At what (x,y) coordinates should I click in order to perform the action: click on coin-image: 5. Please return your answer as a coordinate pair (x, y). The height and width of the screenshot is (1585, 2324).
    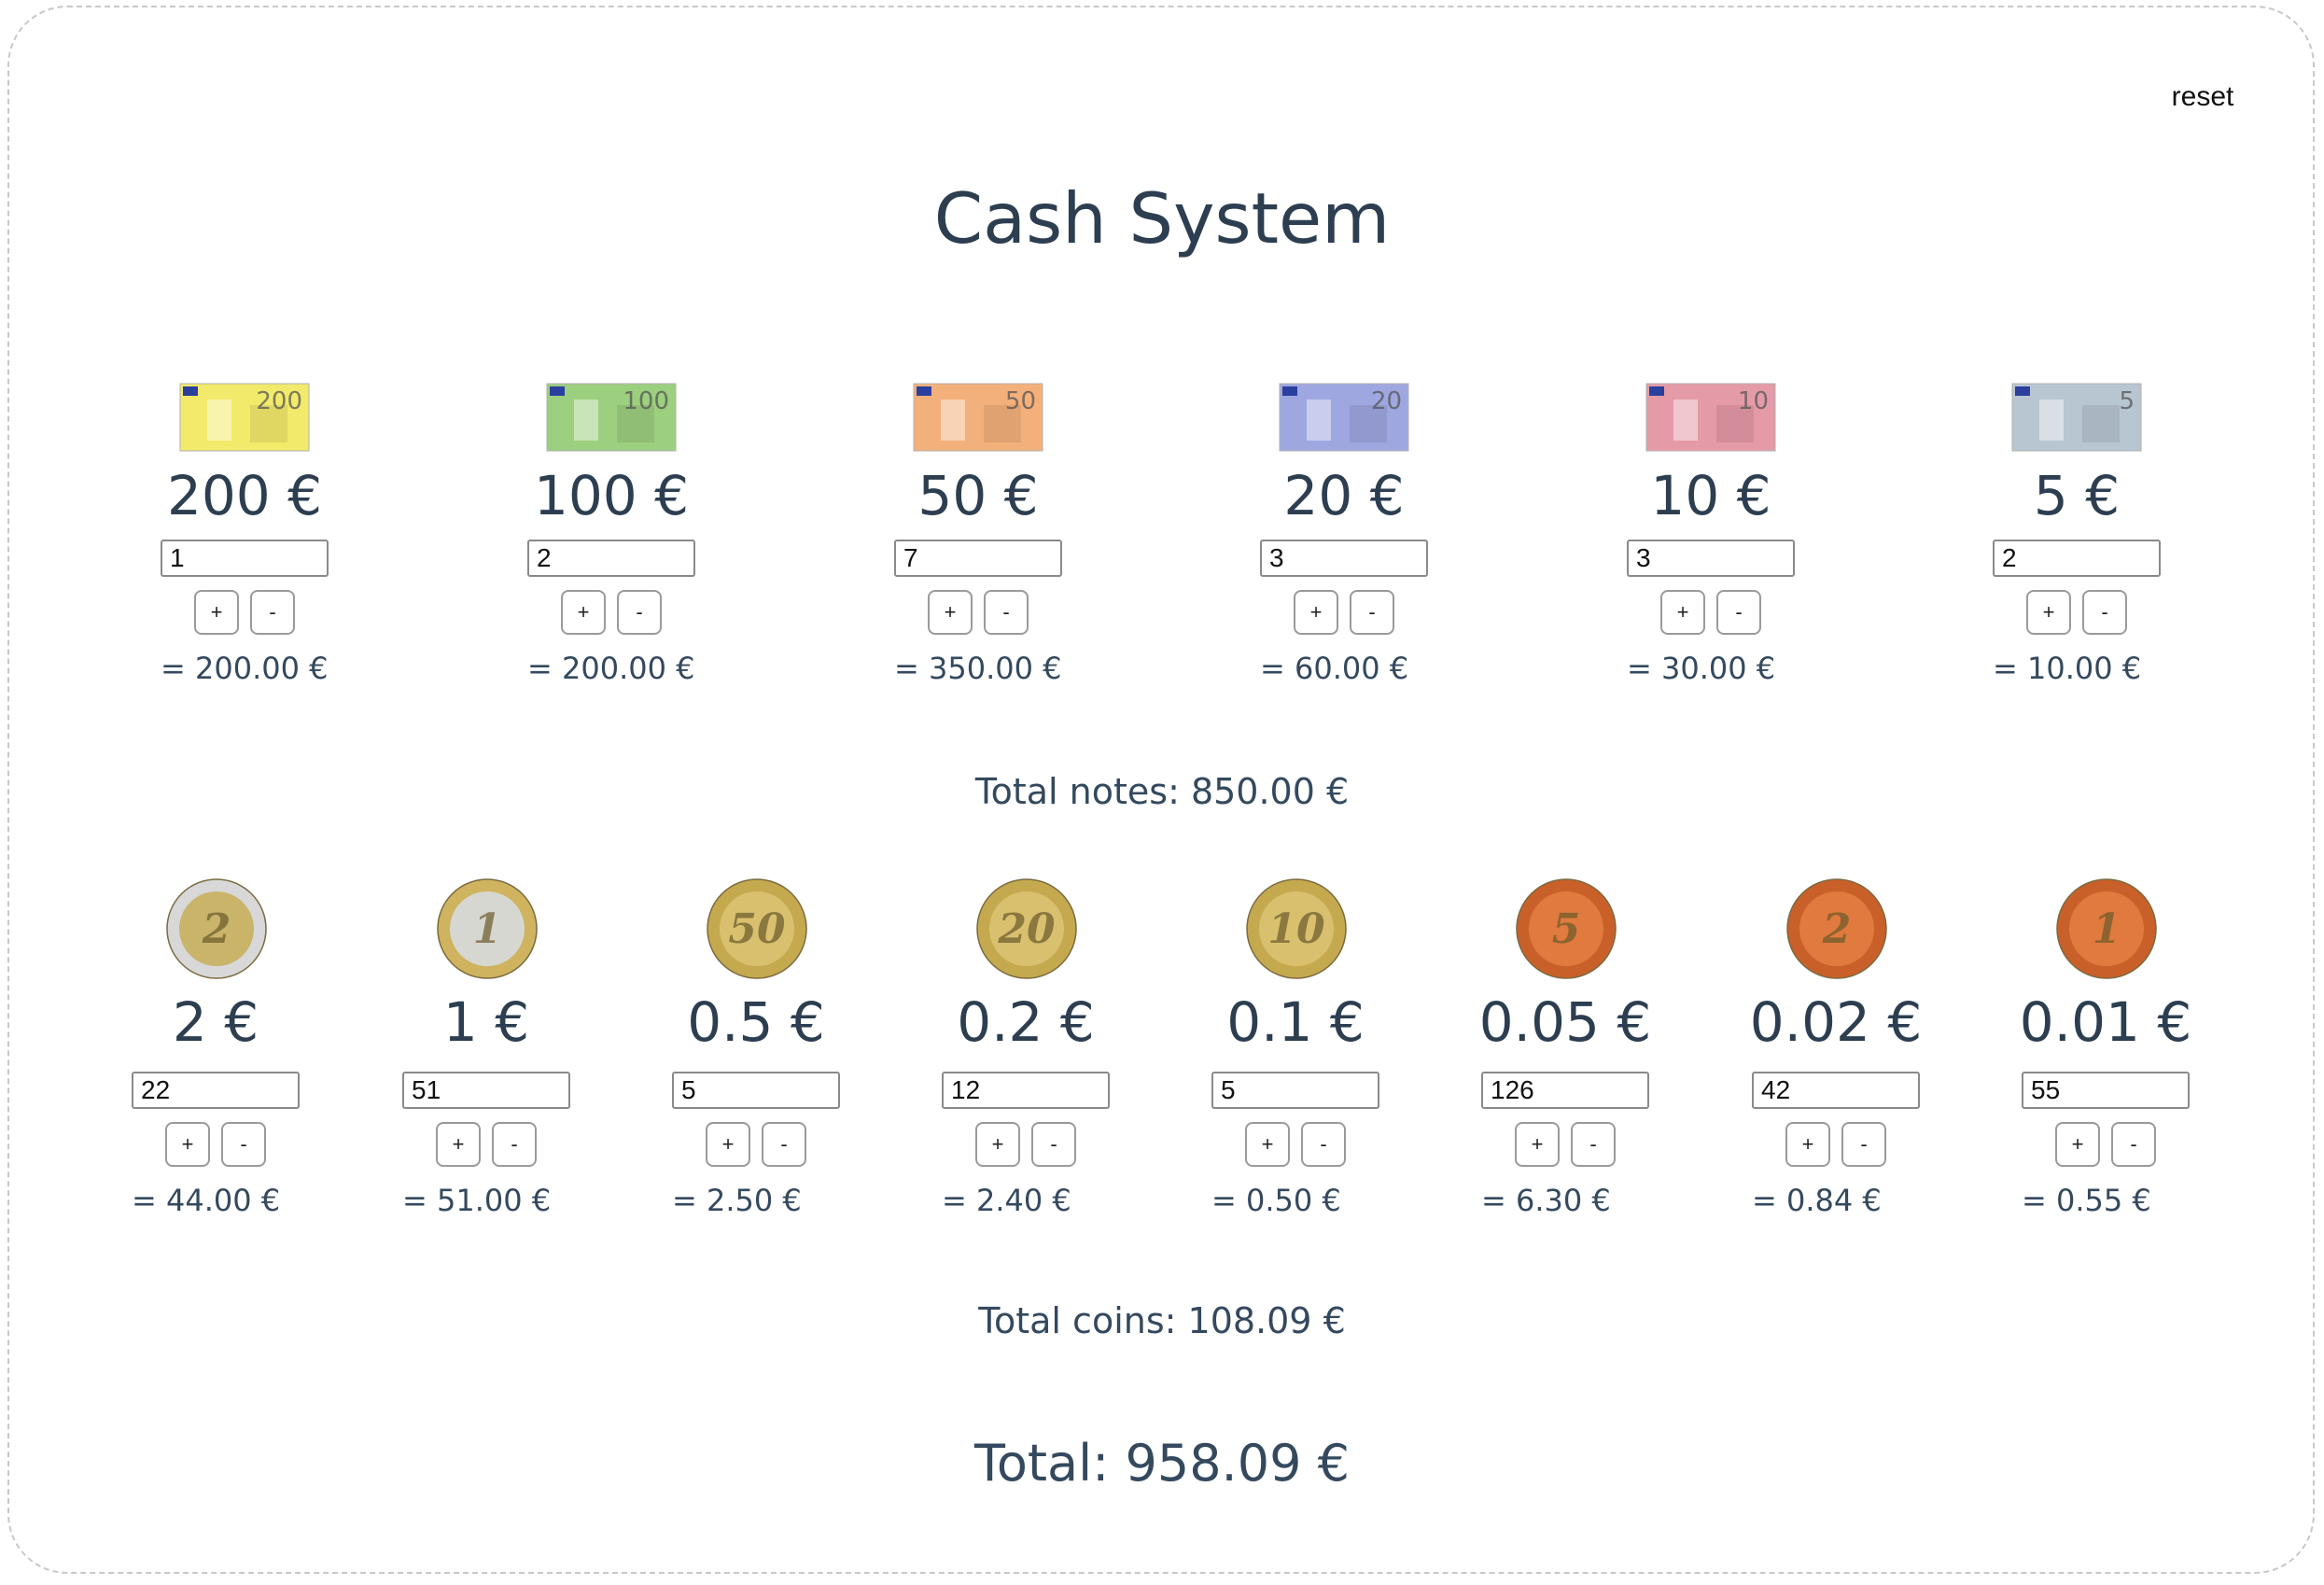
    Looking at the image, I should click on (1566, 928).